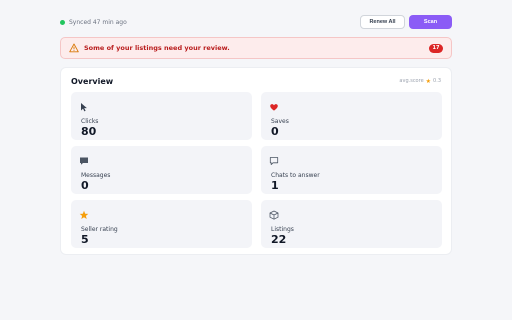 This screenshot has height=320, width=512. What do you see at coordinates (89, 131) in the screenshot?
I see `stat-value: 80` at bounding box center [89, 131].